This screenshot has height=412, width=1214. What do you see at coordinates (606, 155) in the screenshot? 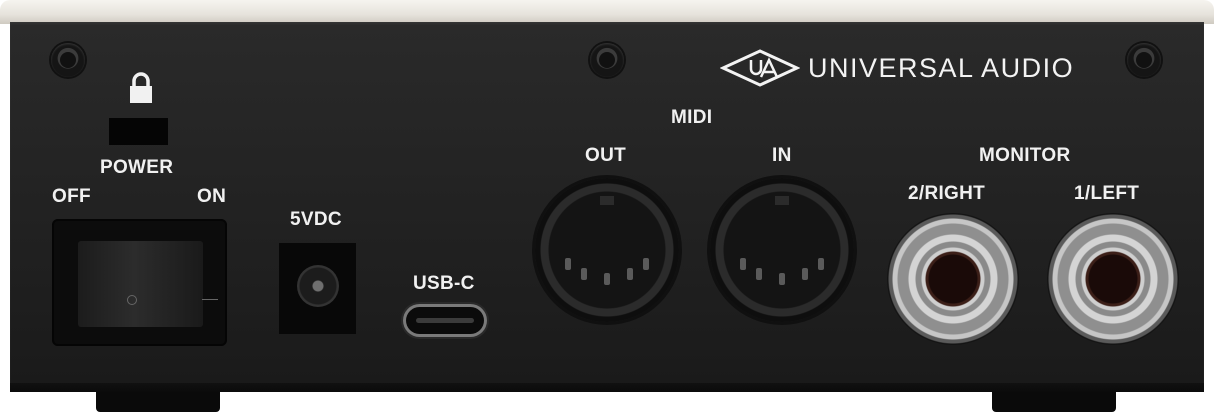
I see `midi-out-label: OUT` at bounding box center [606, 155].